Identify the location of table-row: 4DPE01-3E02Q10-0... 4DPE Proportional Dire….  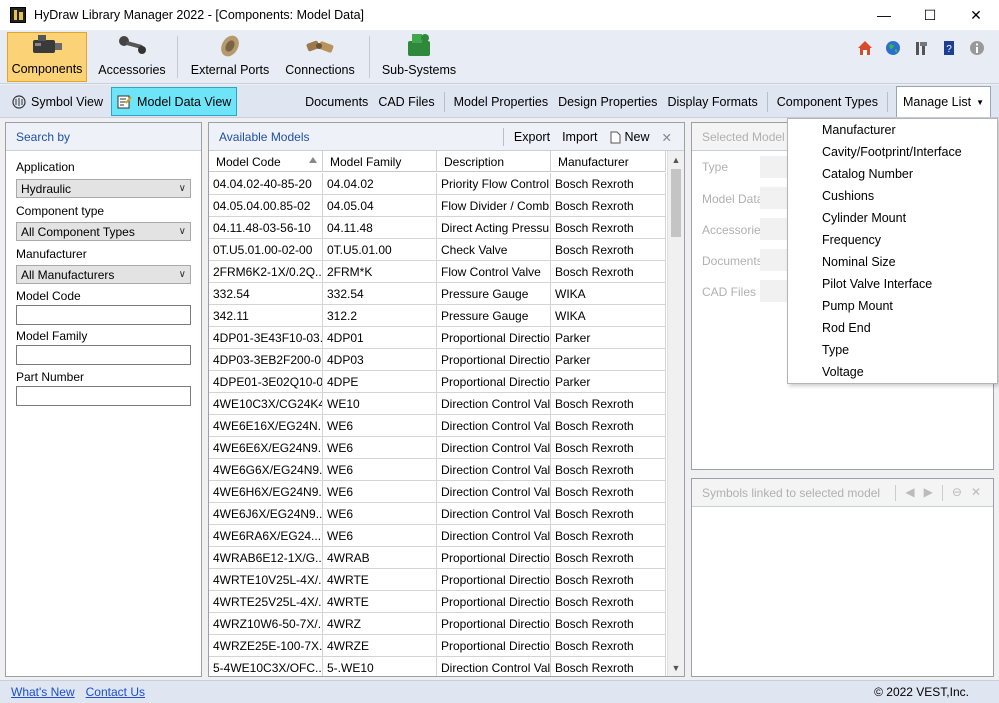
(437, 382).